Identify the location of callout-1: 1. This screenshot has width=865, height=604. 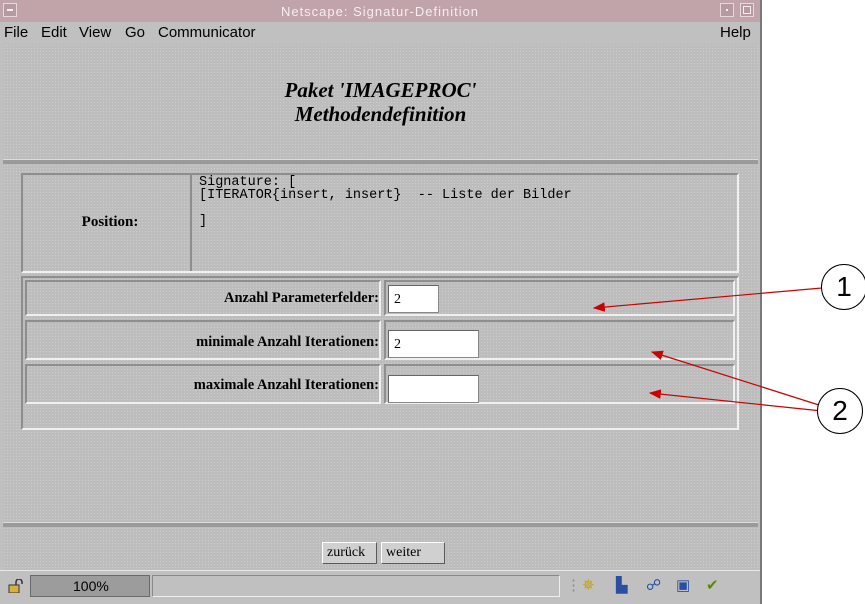
(843, 287).